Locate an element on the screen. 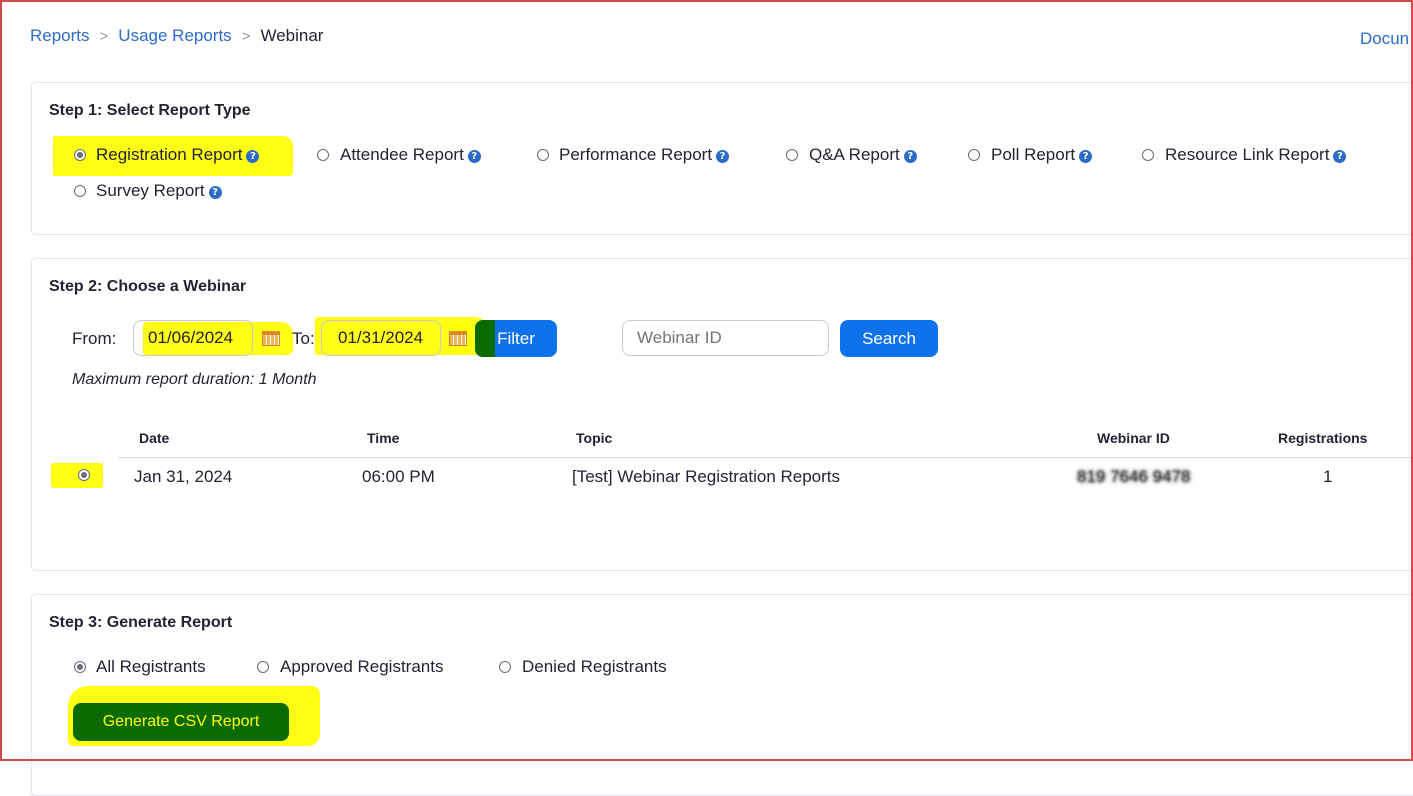 The width and height of the screenshot is (1413, 796). option-qa-report: Q&A Report? is located at coordinates (863, 155).